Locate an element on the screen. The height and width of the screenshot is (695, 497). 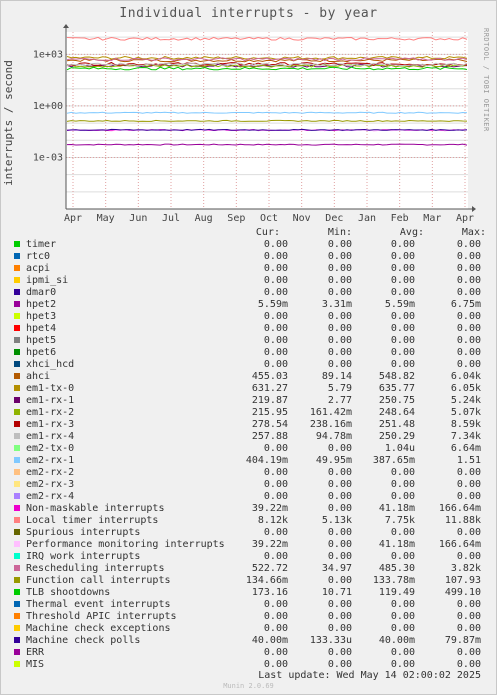
legend-row: em2-rx-2 0.00 0.00 0.00 0.00 is located at coordinates (248, 473).